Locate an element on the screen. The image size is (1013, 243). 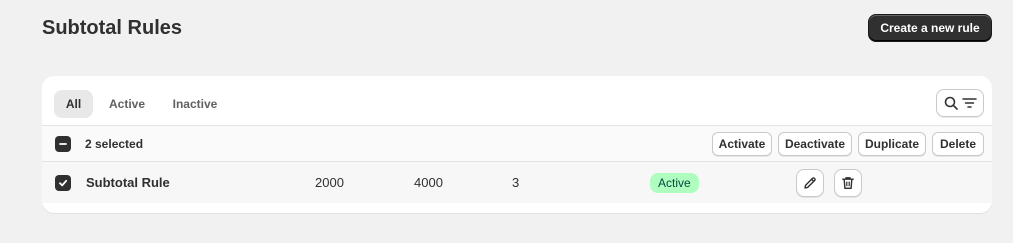
indeterminate-icon is located at coordinates (63, 144).